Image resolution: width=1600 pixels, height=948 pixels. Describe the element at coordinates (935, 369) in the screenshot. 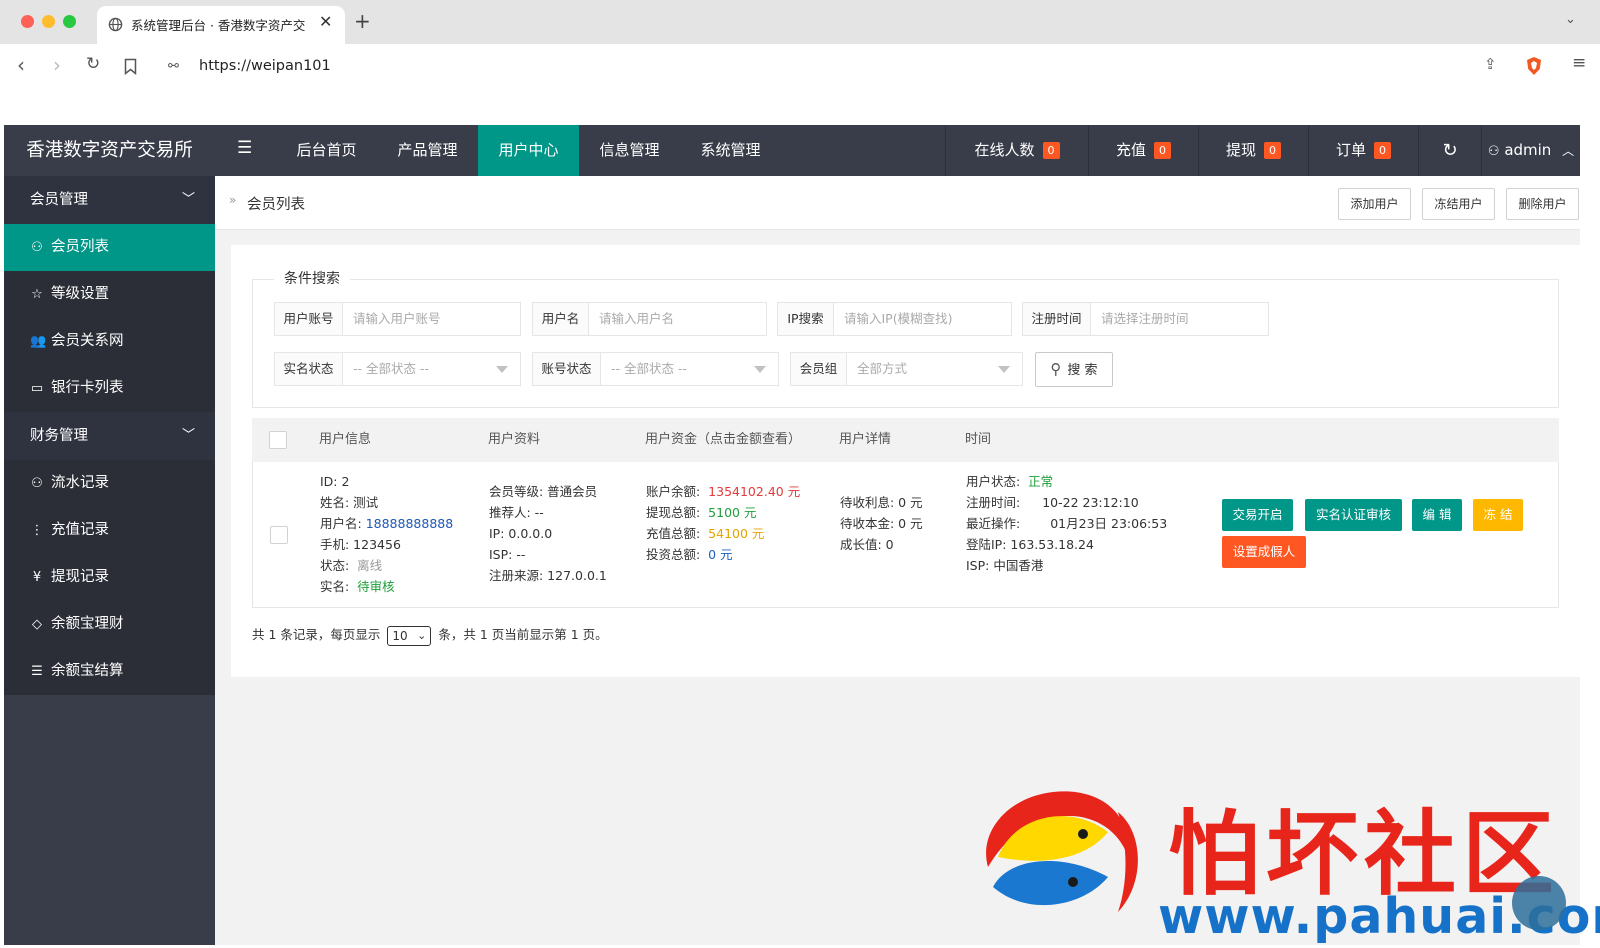

I see `member-group-select: 全部方式` at that location.